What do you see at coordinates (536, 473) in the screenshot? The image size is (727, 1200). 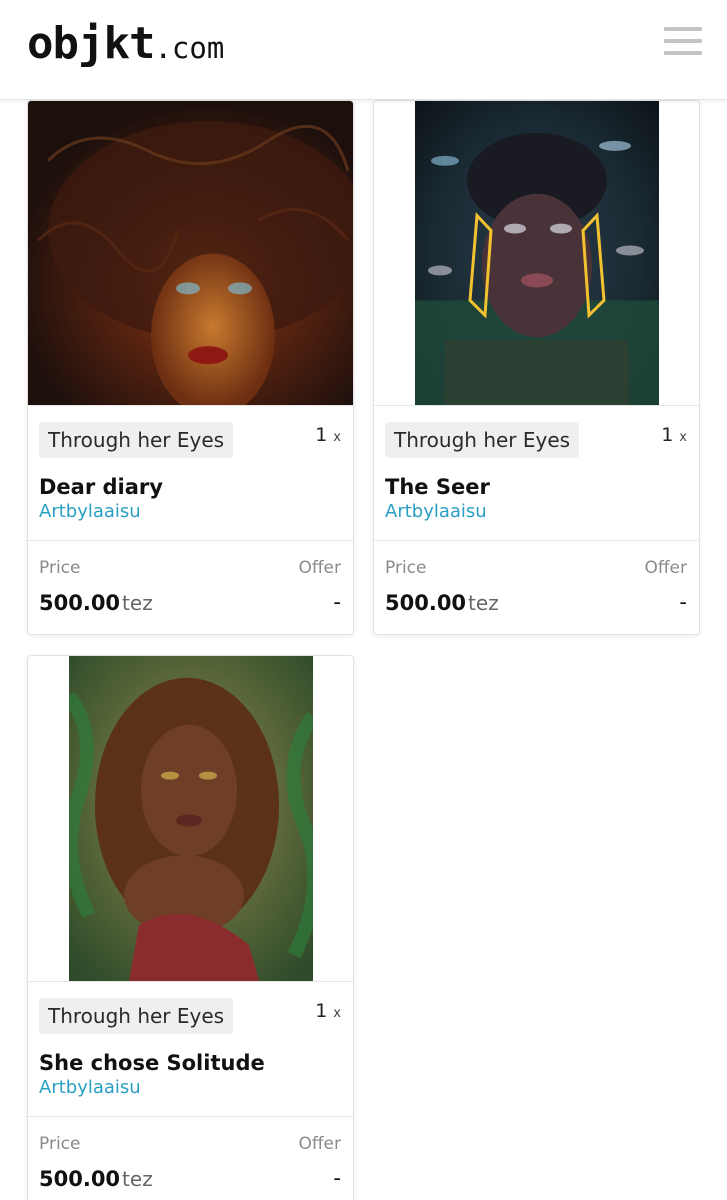 I see `card-info: Through her Eyes 1x The Seer Artbylaaisu` at bounding box center [536, 473].